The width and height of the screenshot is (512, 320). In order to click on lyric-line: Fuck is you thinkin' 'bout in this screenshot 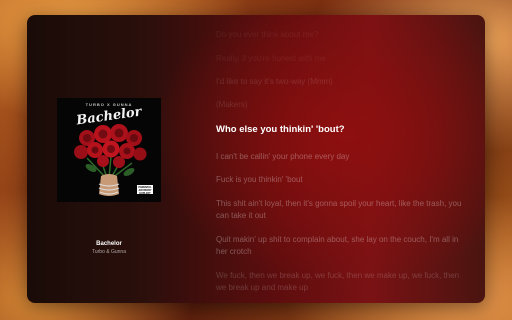, I will do `click(341, 180)`.